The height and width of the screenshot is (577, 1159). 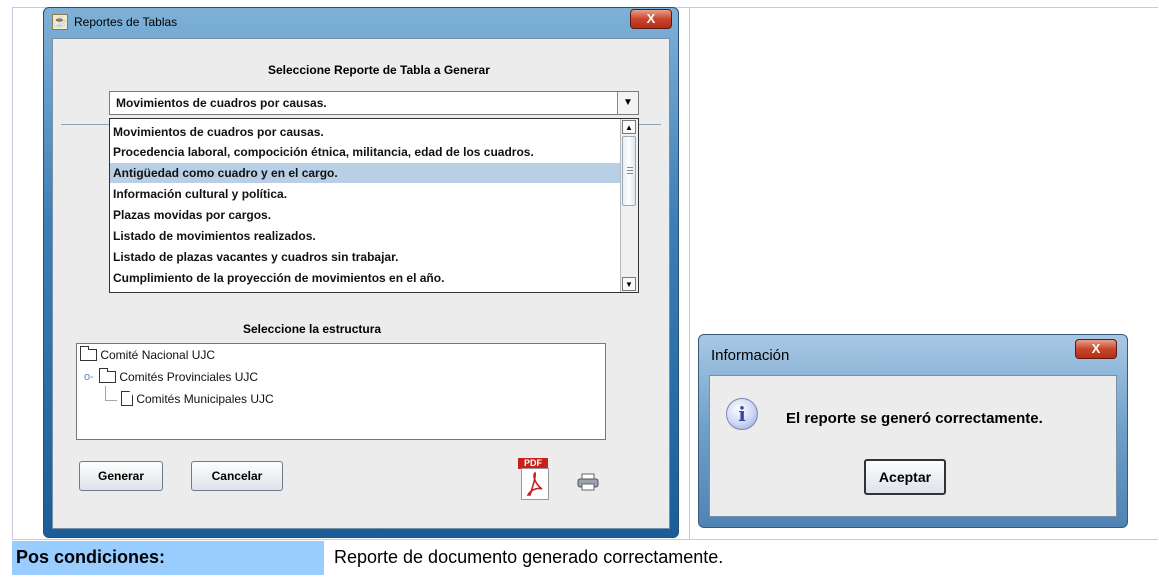 I want to click on dialog-message: El reporte se generó correctamente., so click(x=914, y=418).